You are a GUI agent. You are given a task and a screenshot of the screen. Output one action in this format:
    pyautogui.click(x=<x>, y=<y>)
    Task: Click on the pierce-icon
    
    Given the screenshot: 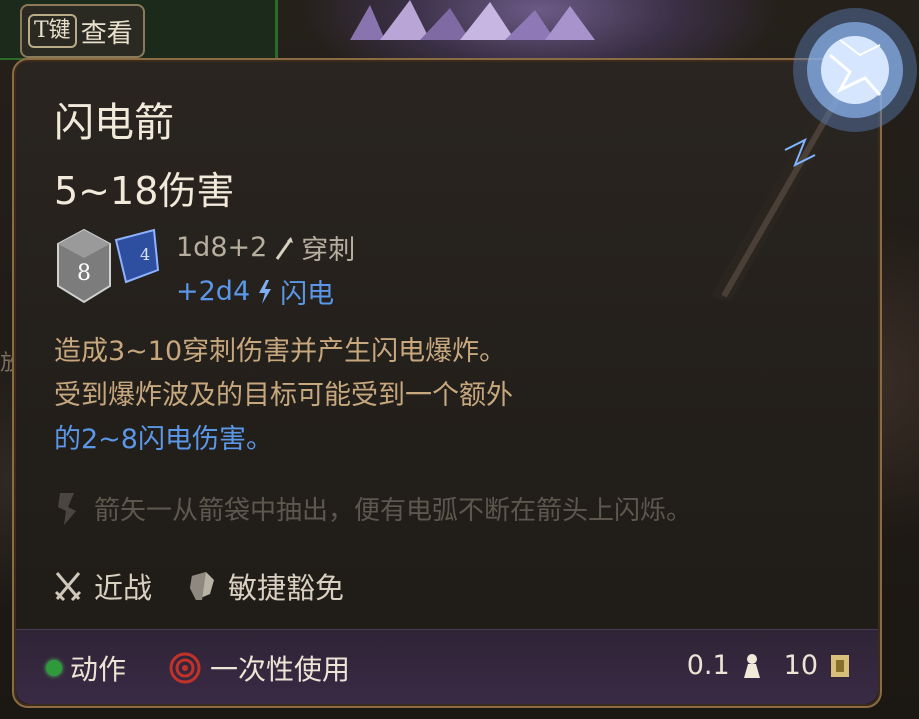 What is the action you would take?
    pyautogui.click(x=285, y=248)
    